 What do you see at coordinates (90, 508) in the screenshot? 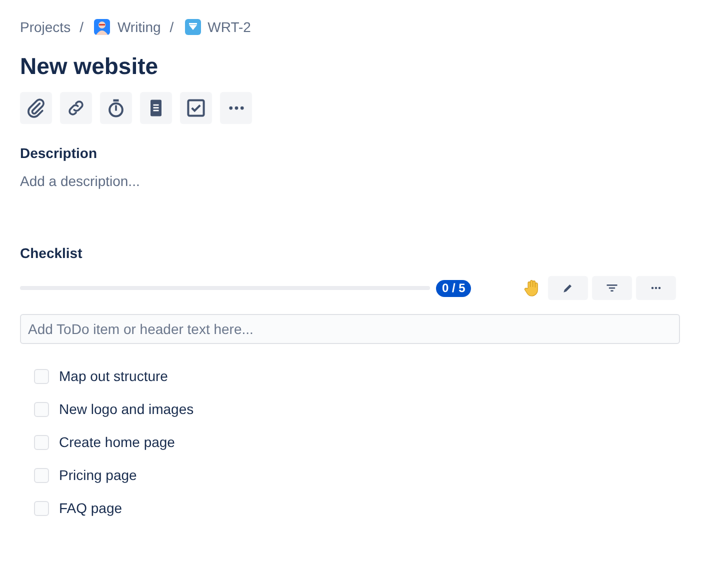
I see `checklist-item: FAQ page` at bounding box center [90, 508].